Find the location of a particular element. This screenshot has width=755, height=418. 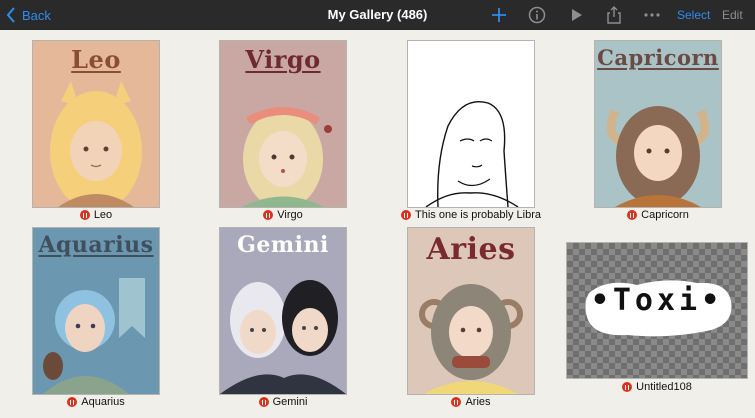

back-button: Back is located at coordinates (28, 15).